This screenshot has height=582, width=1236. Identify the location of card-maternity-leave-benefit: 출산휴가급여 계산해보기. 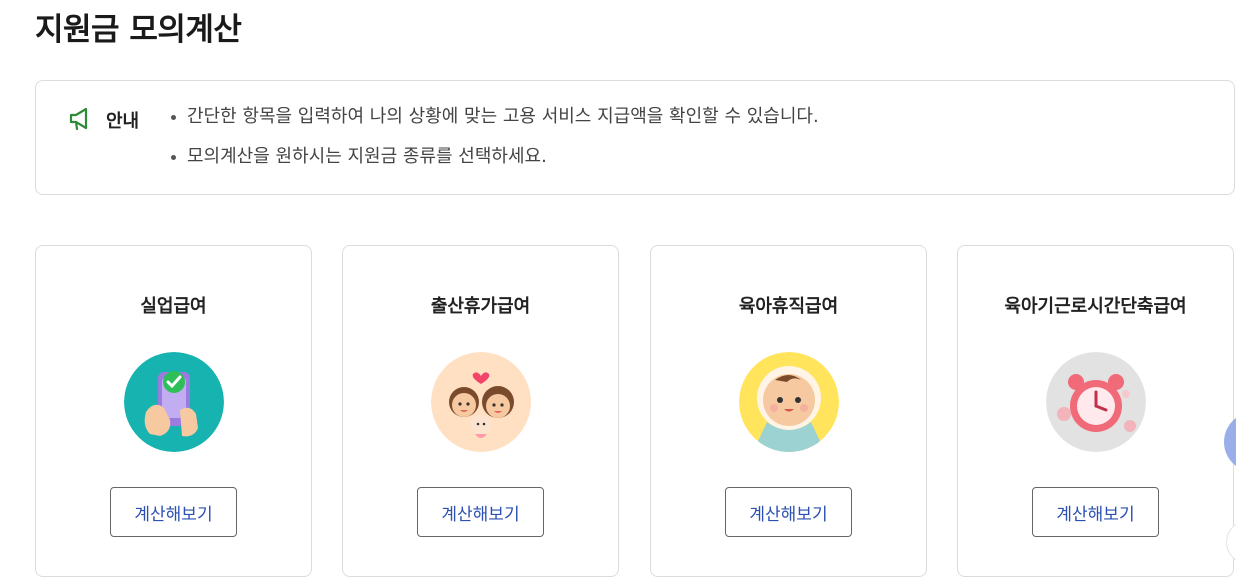
(480, 411).